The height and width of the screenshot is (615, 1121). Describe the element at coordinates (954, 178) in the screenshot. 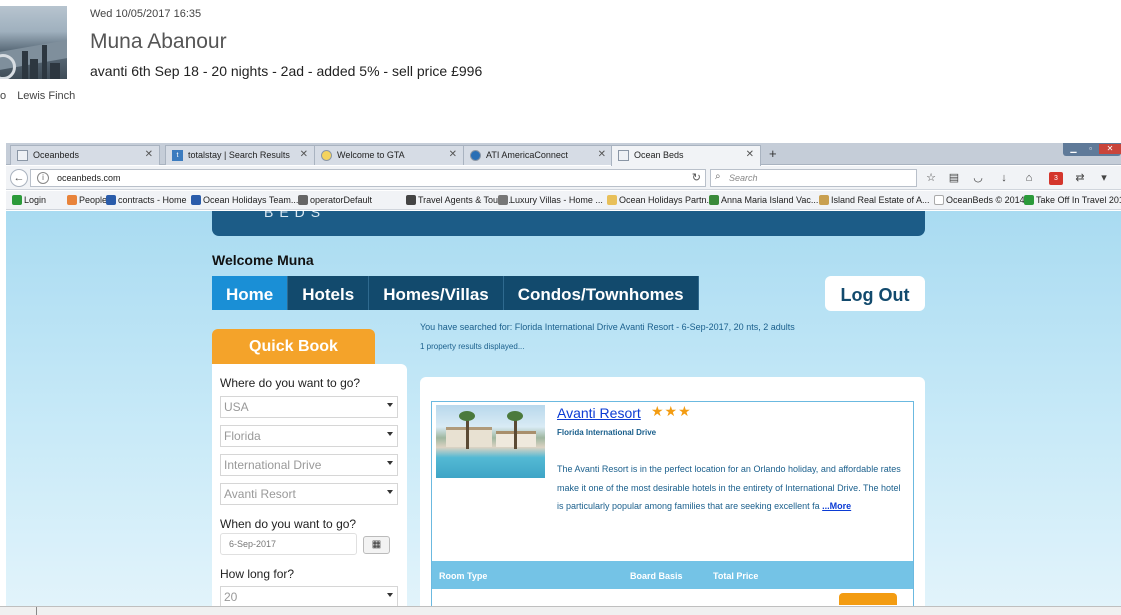

I see `reading-list-icon: ▤` at that location.